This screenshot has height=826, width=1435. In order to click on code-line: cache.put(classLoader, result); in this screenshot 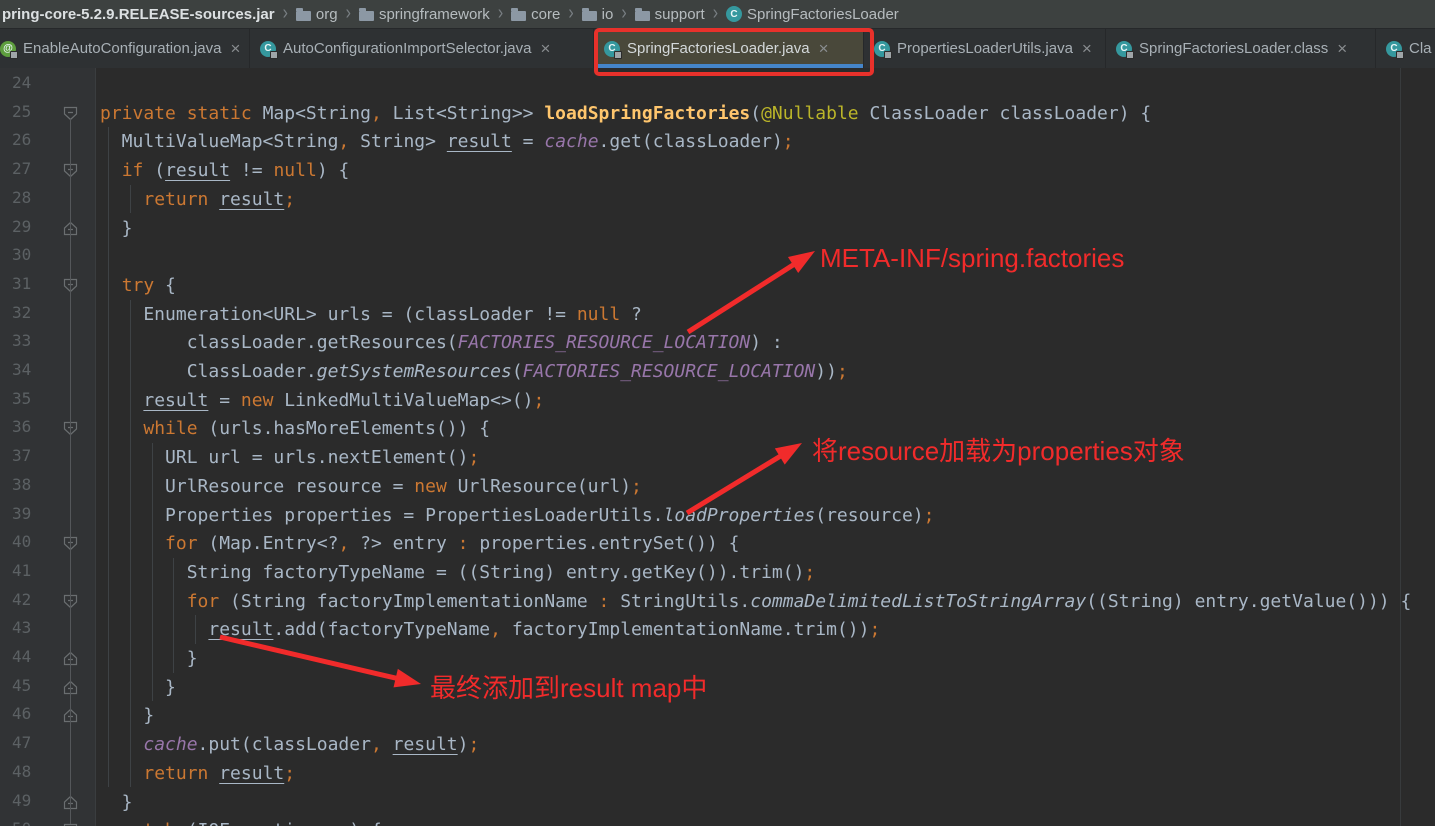, I will do `click(289, 744)`.